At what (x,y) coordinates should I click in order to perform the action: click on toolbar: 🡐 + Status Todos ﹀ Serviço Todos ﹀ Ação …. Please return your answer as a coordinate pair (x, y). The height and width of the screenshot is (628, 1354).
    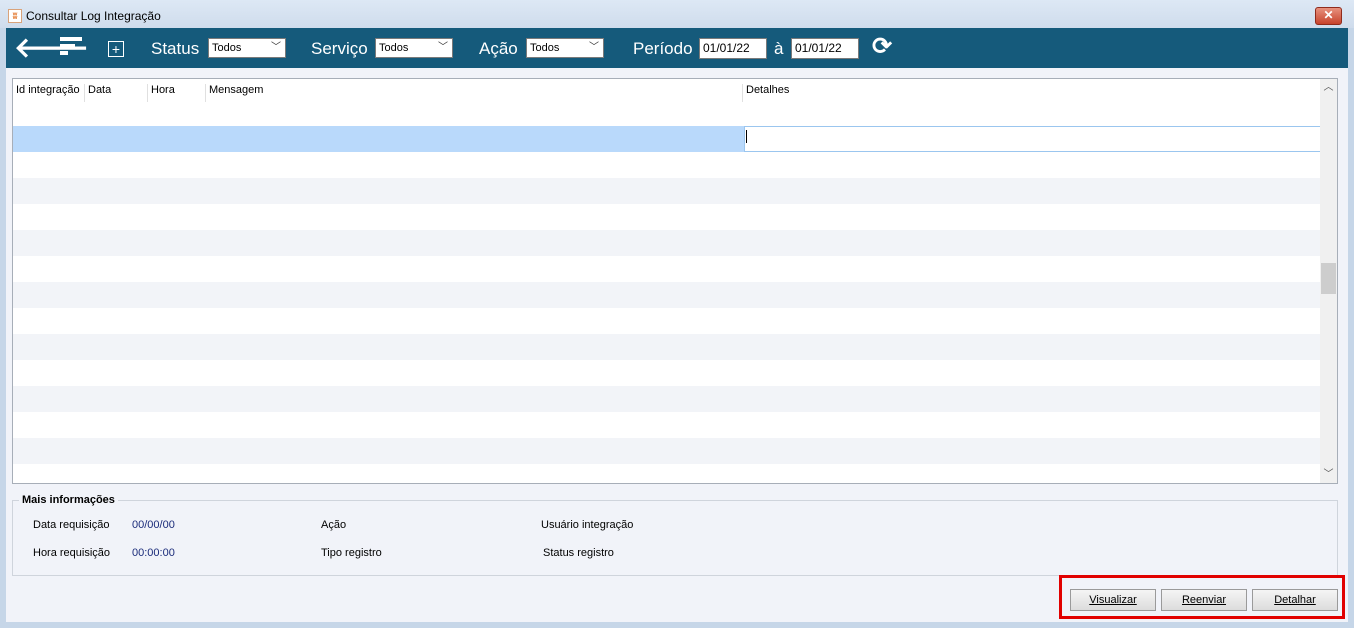
    Looking at the image, I should click on (677, 48).